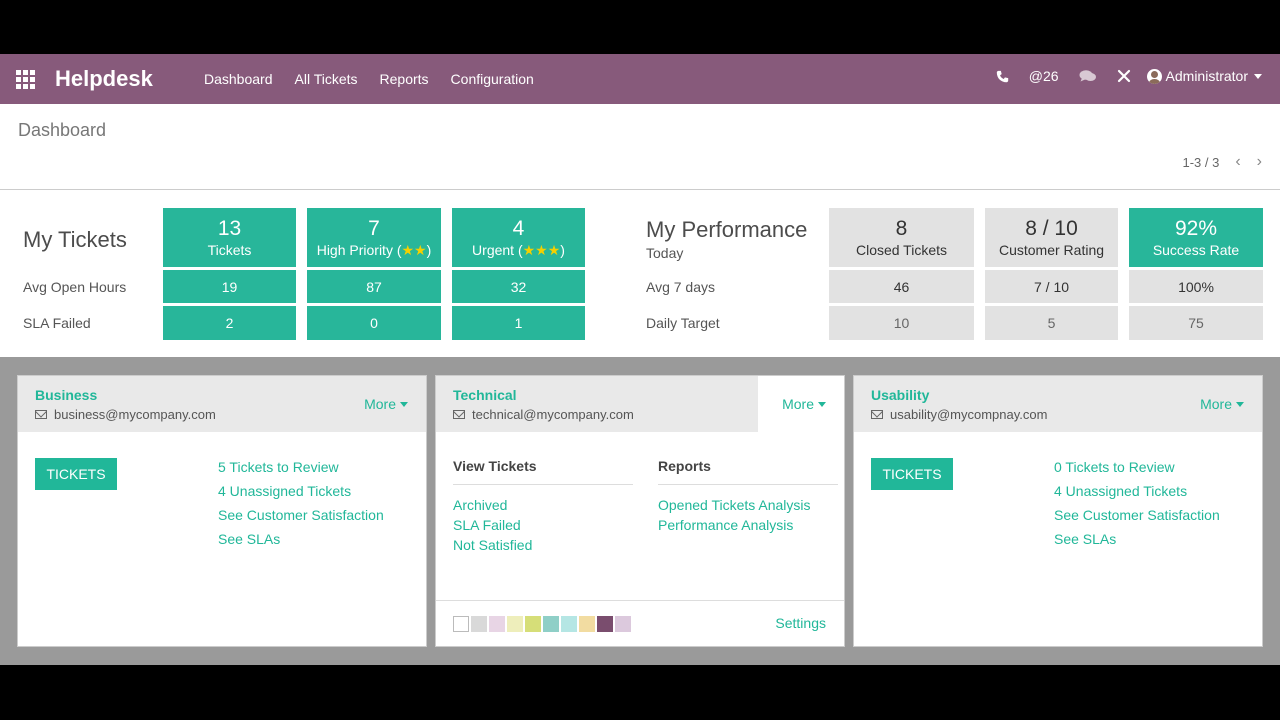 The width and height of the screenshot is (1280, 720). Describe the element at coordinates (25, 79) in the screenshot. I see `apps-grid-icon` at that location.